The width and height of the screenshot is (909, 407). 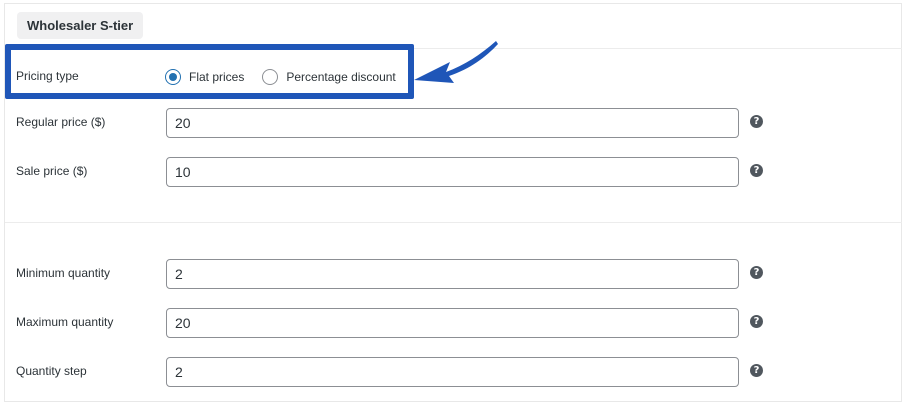 I want to click on highlight-box, so click(x=209, y=71).